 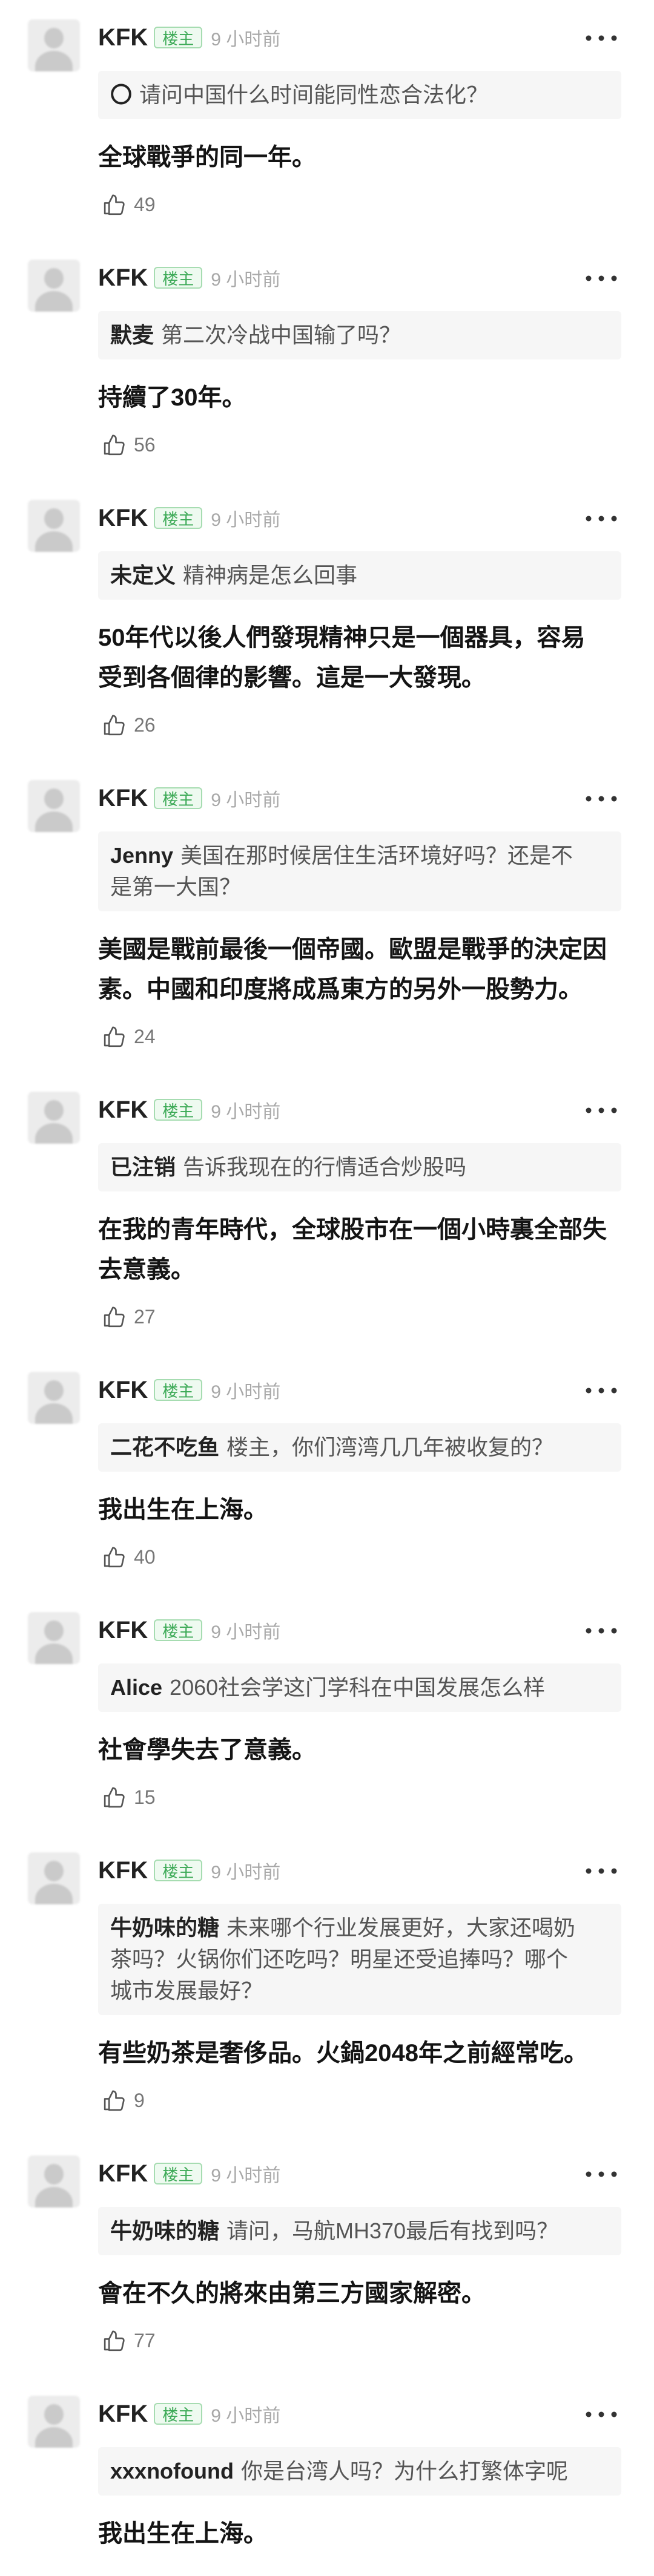 I want to click on like-count: 49, so click(x=145, y=204).